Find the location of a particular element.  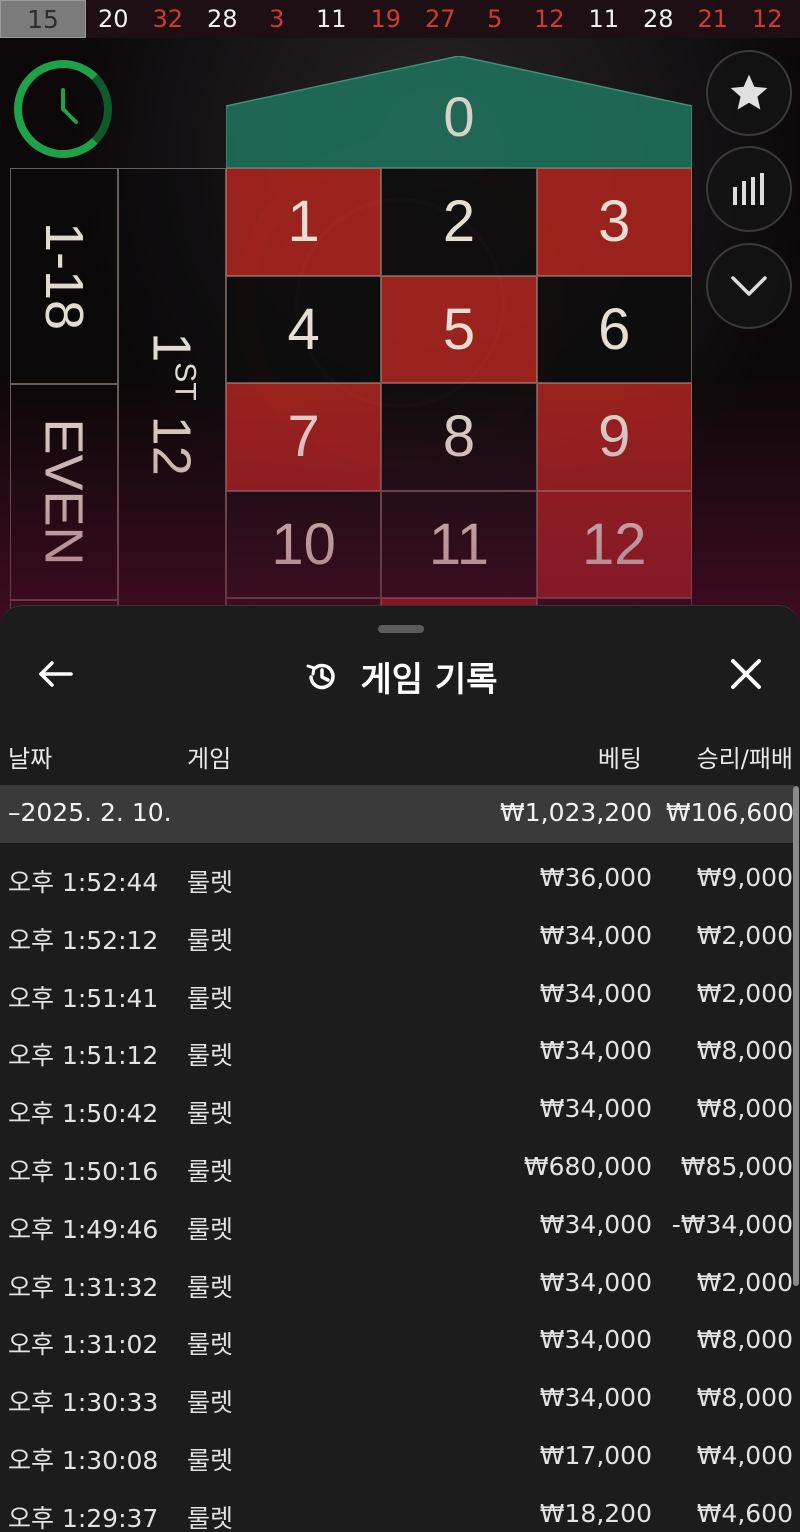

column-header-game: 게임 is located at coordinates (209, 759).